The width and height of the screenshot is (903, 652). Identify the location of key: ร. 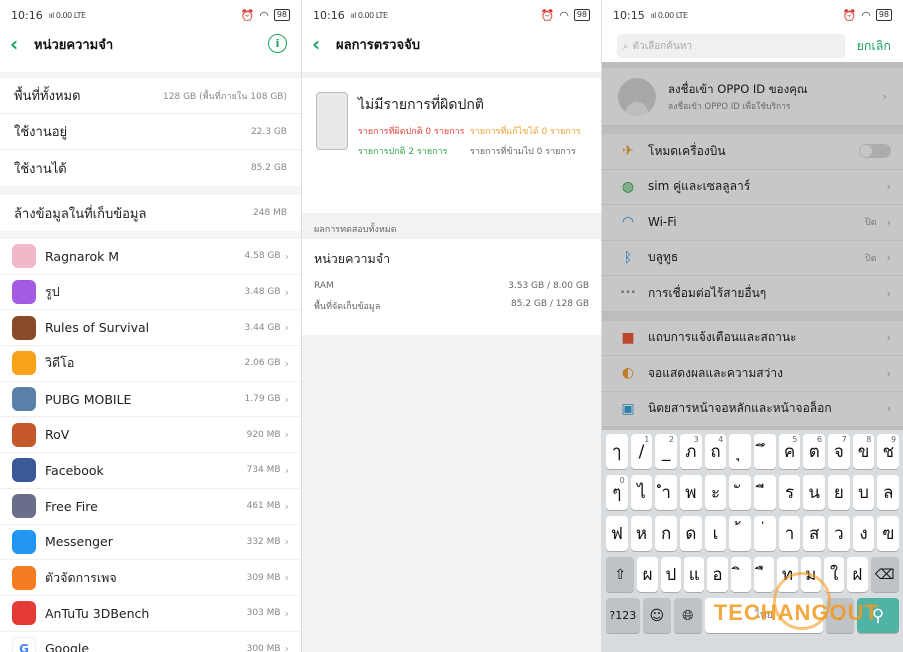
(789, 492).